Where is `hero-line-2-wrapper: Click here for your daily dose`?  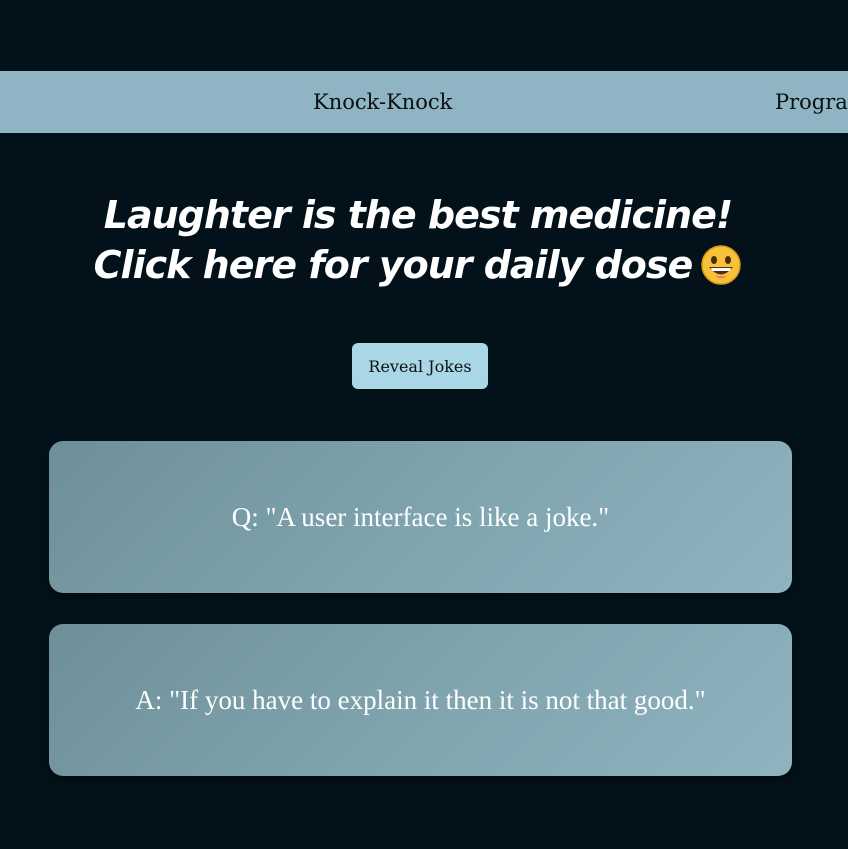 hero-line-2-wrapper: Click here for your daily dose is located at coordinates (418, 265).